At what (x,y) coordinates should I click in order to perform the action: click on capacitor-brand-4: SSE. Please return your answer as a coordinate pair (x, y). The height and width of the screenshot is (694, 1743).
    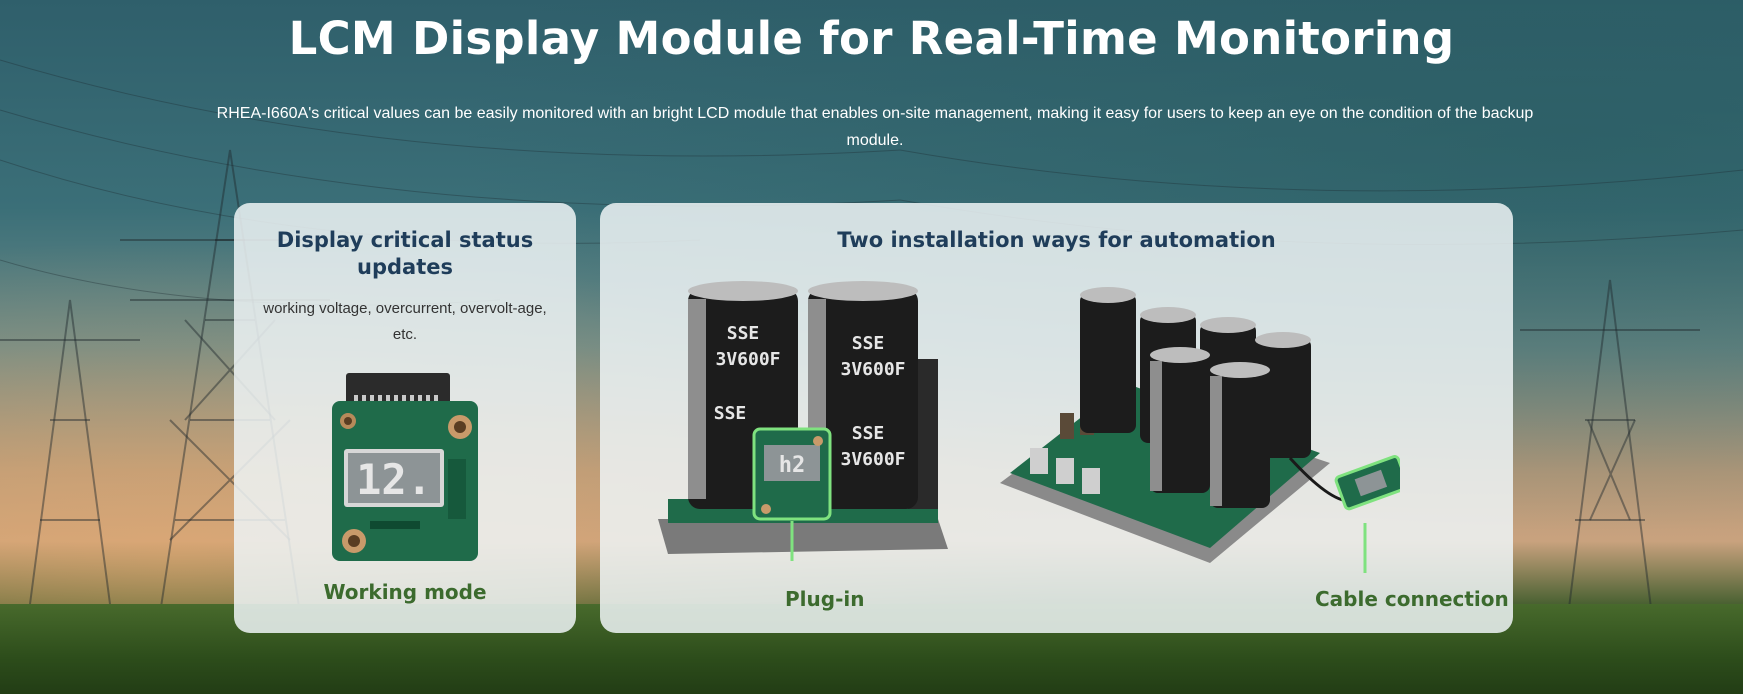
    Looking at the image, I should click on (868, 433).